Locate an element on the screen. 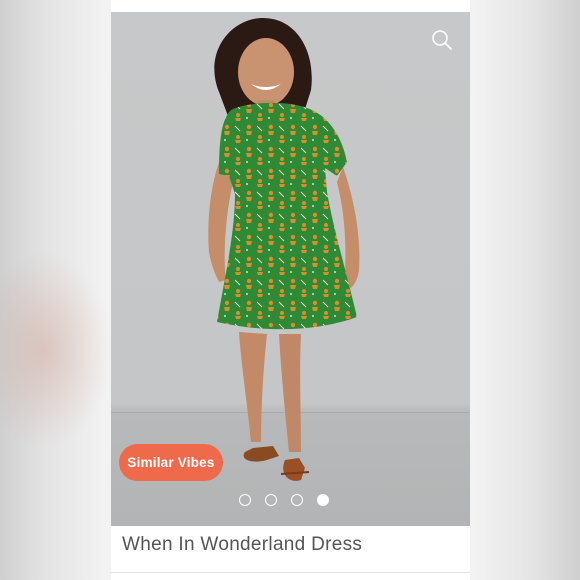 Image resolution: width=580 pixels, height=580 pixels. top-strip is located at coordinates (290, 6).